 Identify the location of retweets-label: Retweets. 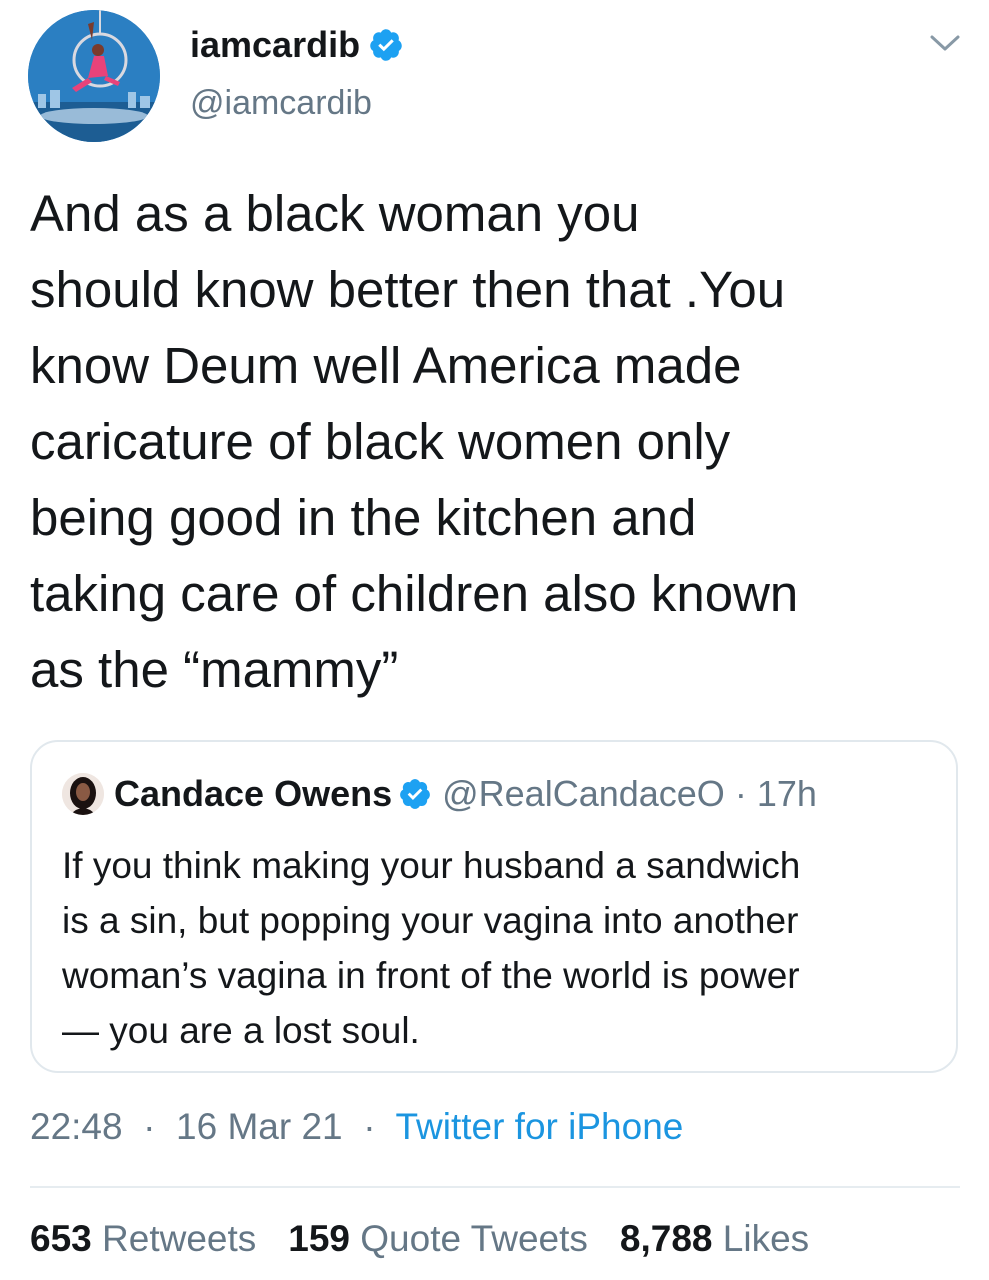
(179, 1238).